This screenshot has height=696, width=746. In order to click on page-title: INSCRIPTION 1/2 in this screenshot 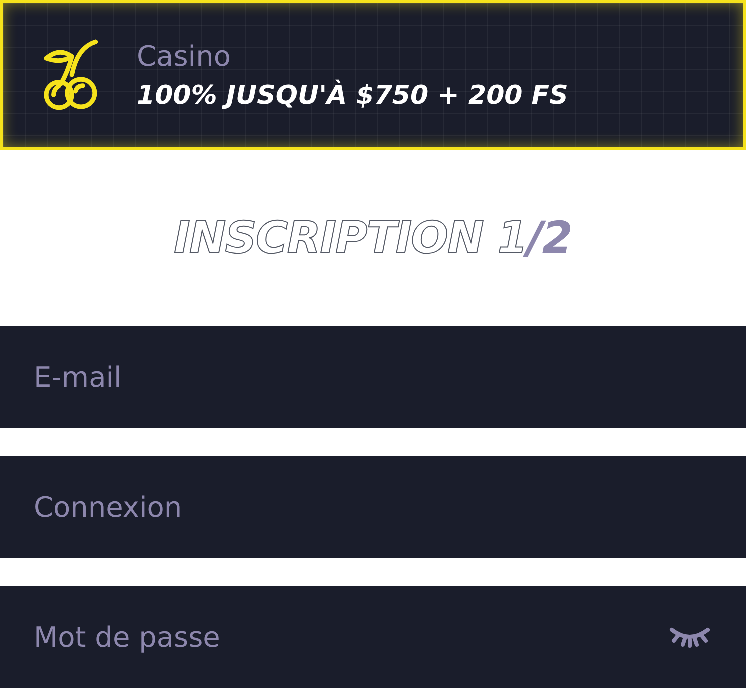, I will do `click(373, 238)`.